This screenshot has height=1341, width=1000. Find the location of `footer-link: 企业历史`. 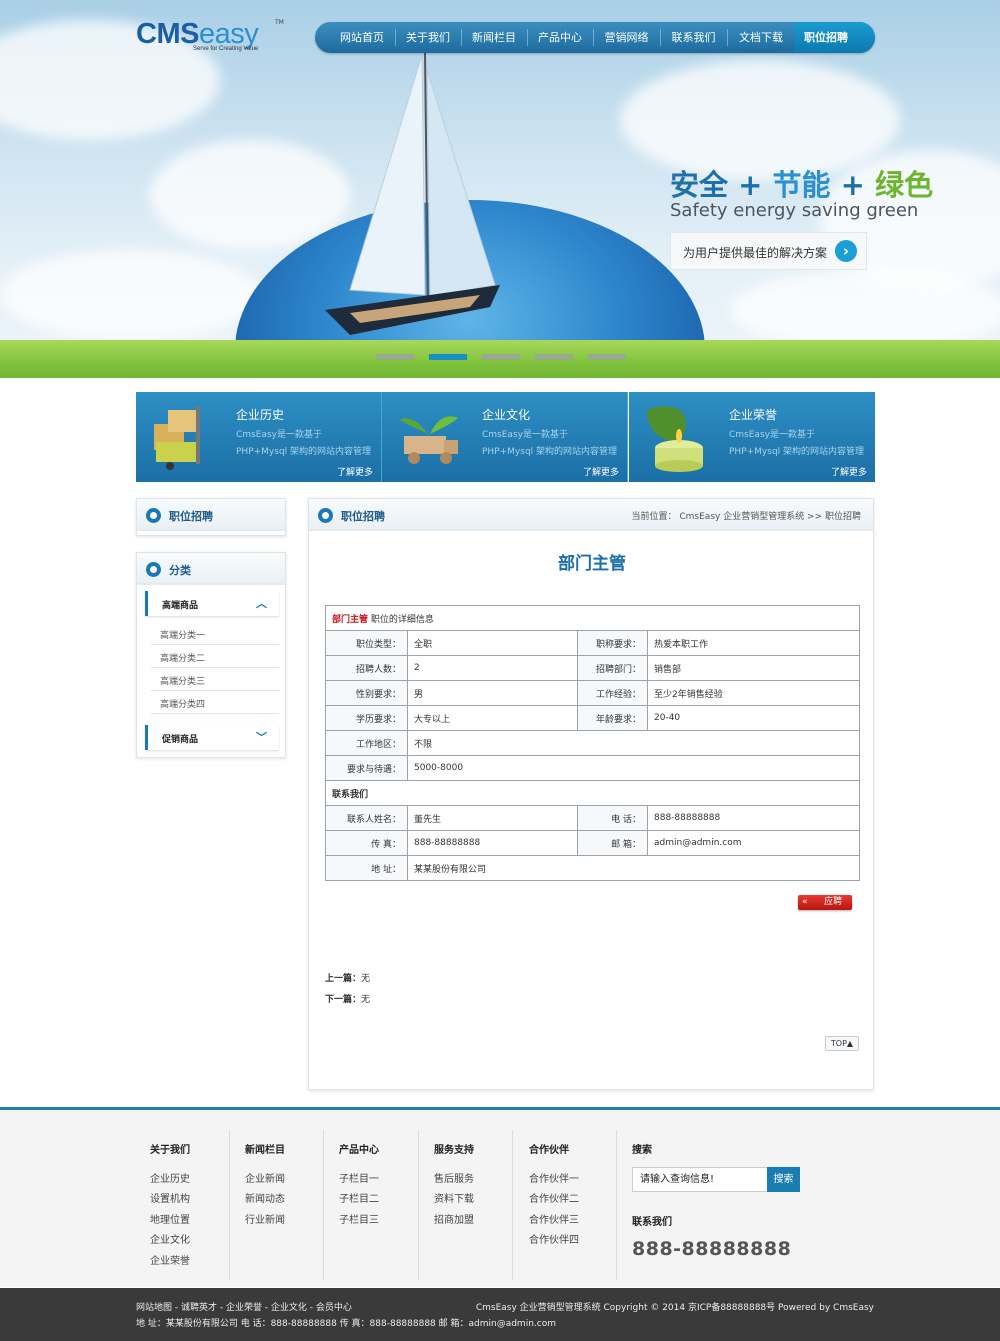

footer-link: 企业历史 is located at coordinates (170, 1177).